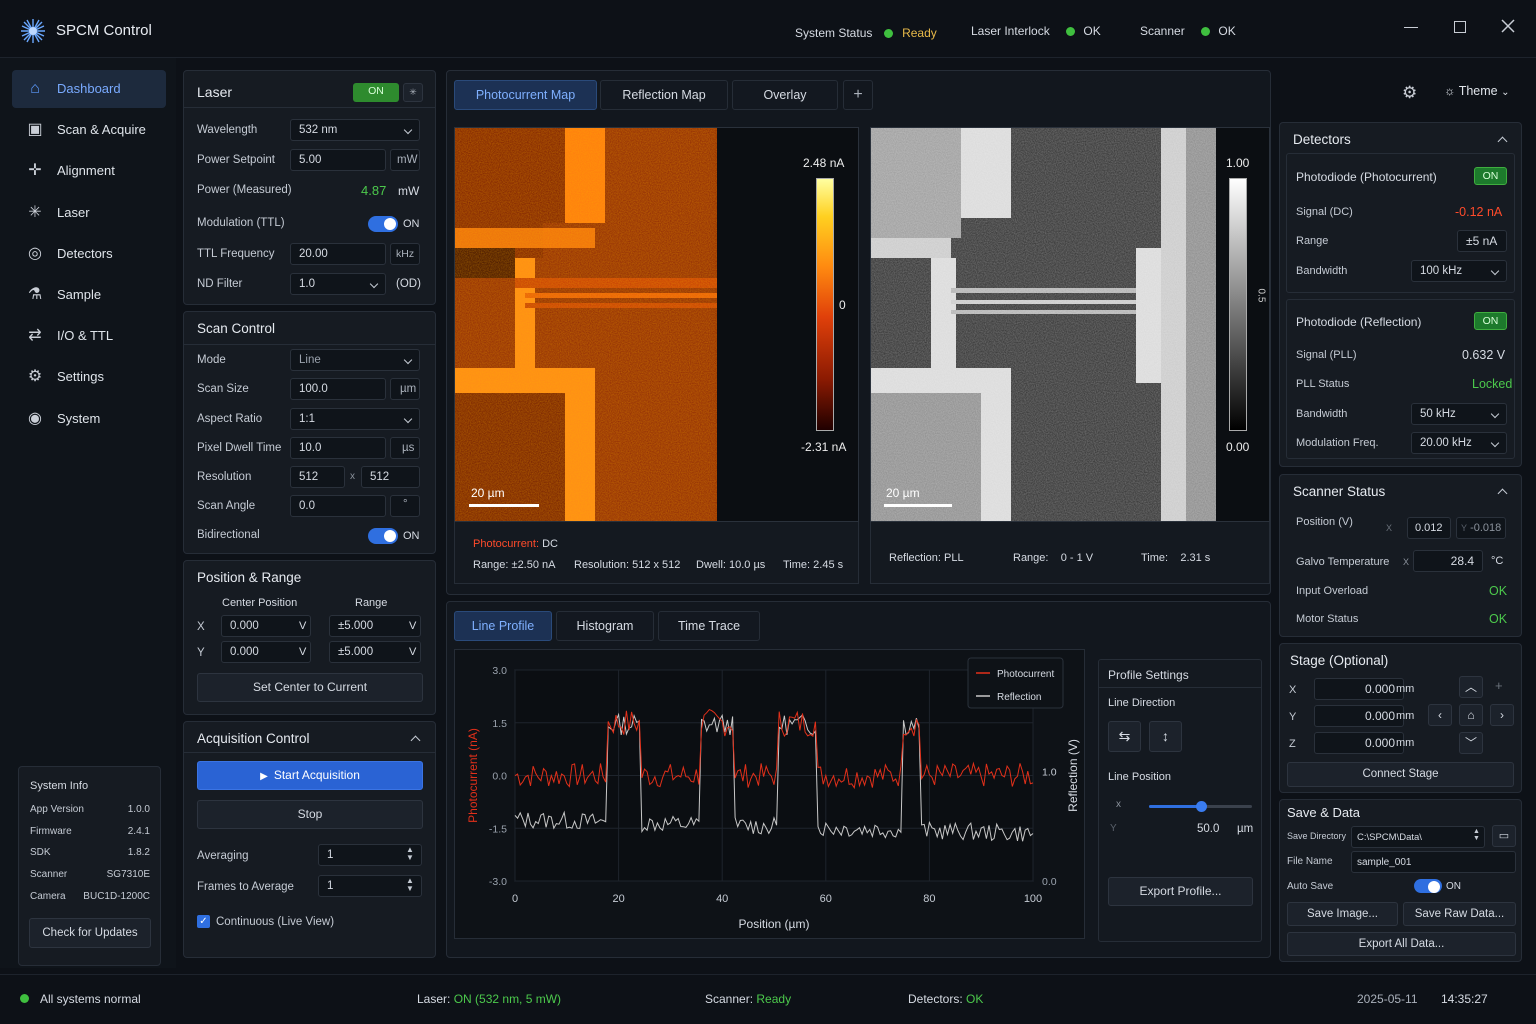 The height and width of the screenshot is (1024, 1536). What do you see at coordinates (1418, 837) in the screenshot?
I see `save-dir-input: C:\SPCM\Data\` at bounding box center [1418, 837].